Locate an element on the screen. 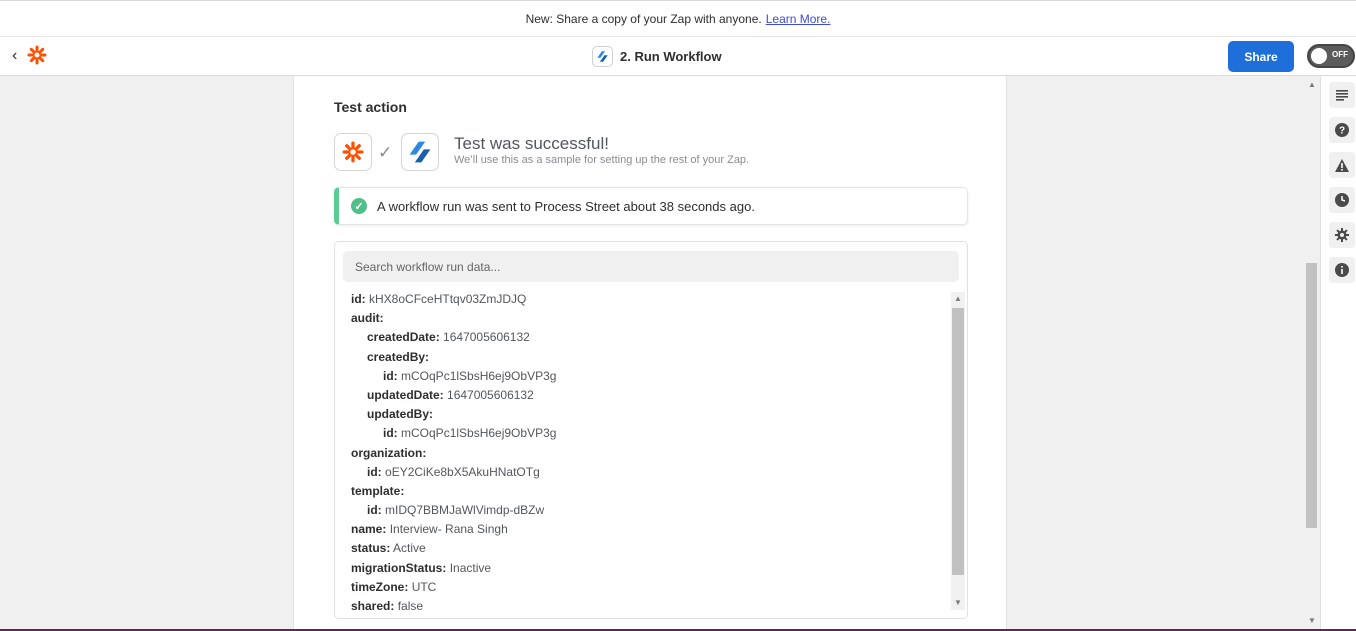  share-button: Share is located at coordinates (1261, 56).